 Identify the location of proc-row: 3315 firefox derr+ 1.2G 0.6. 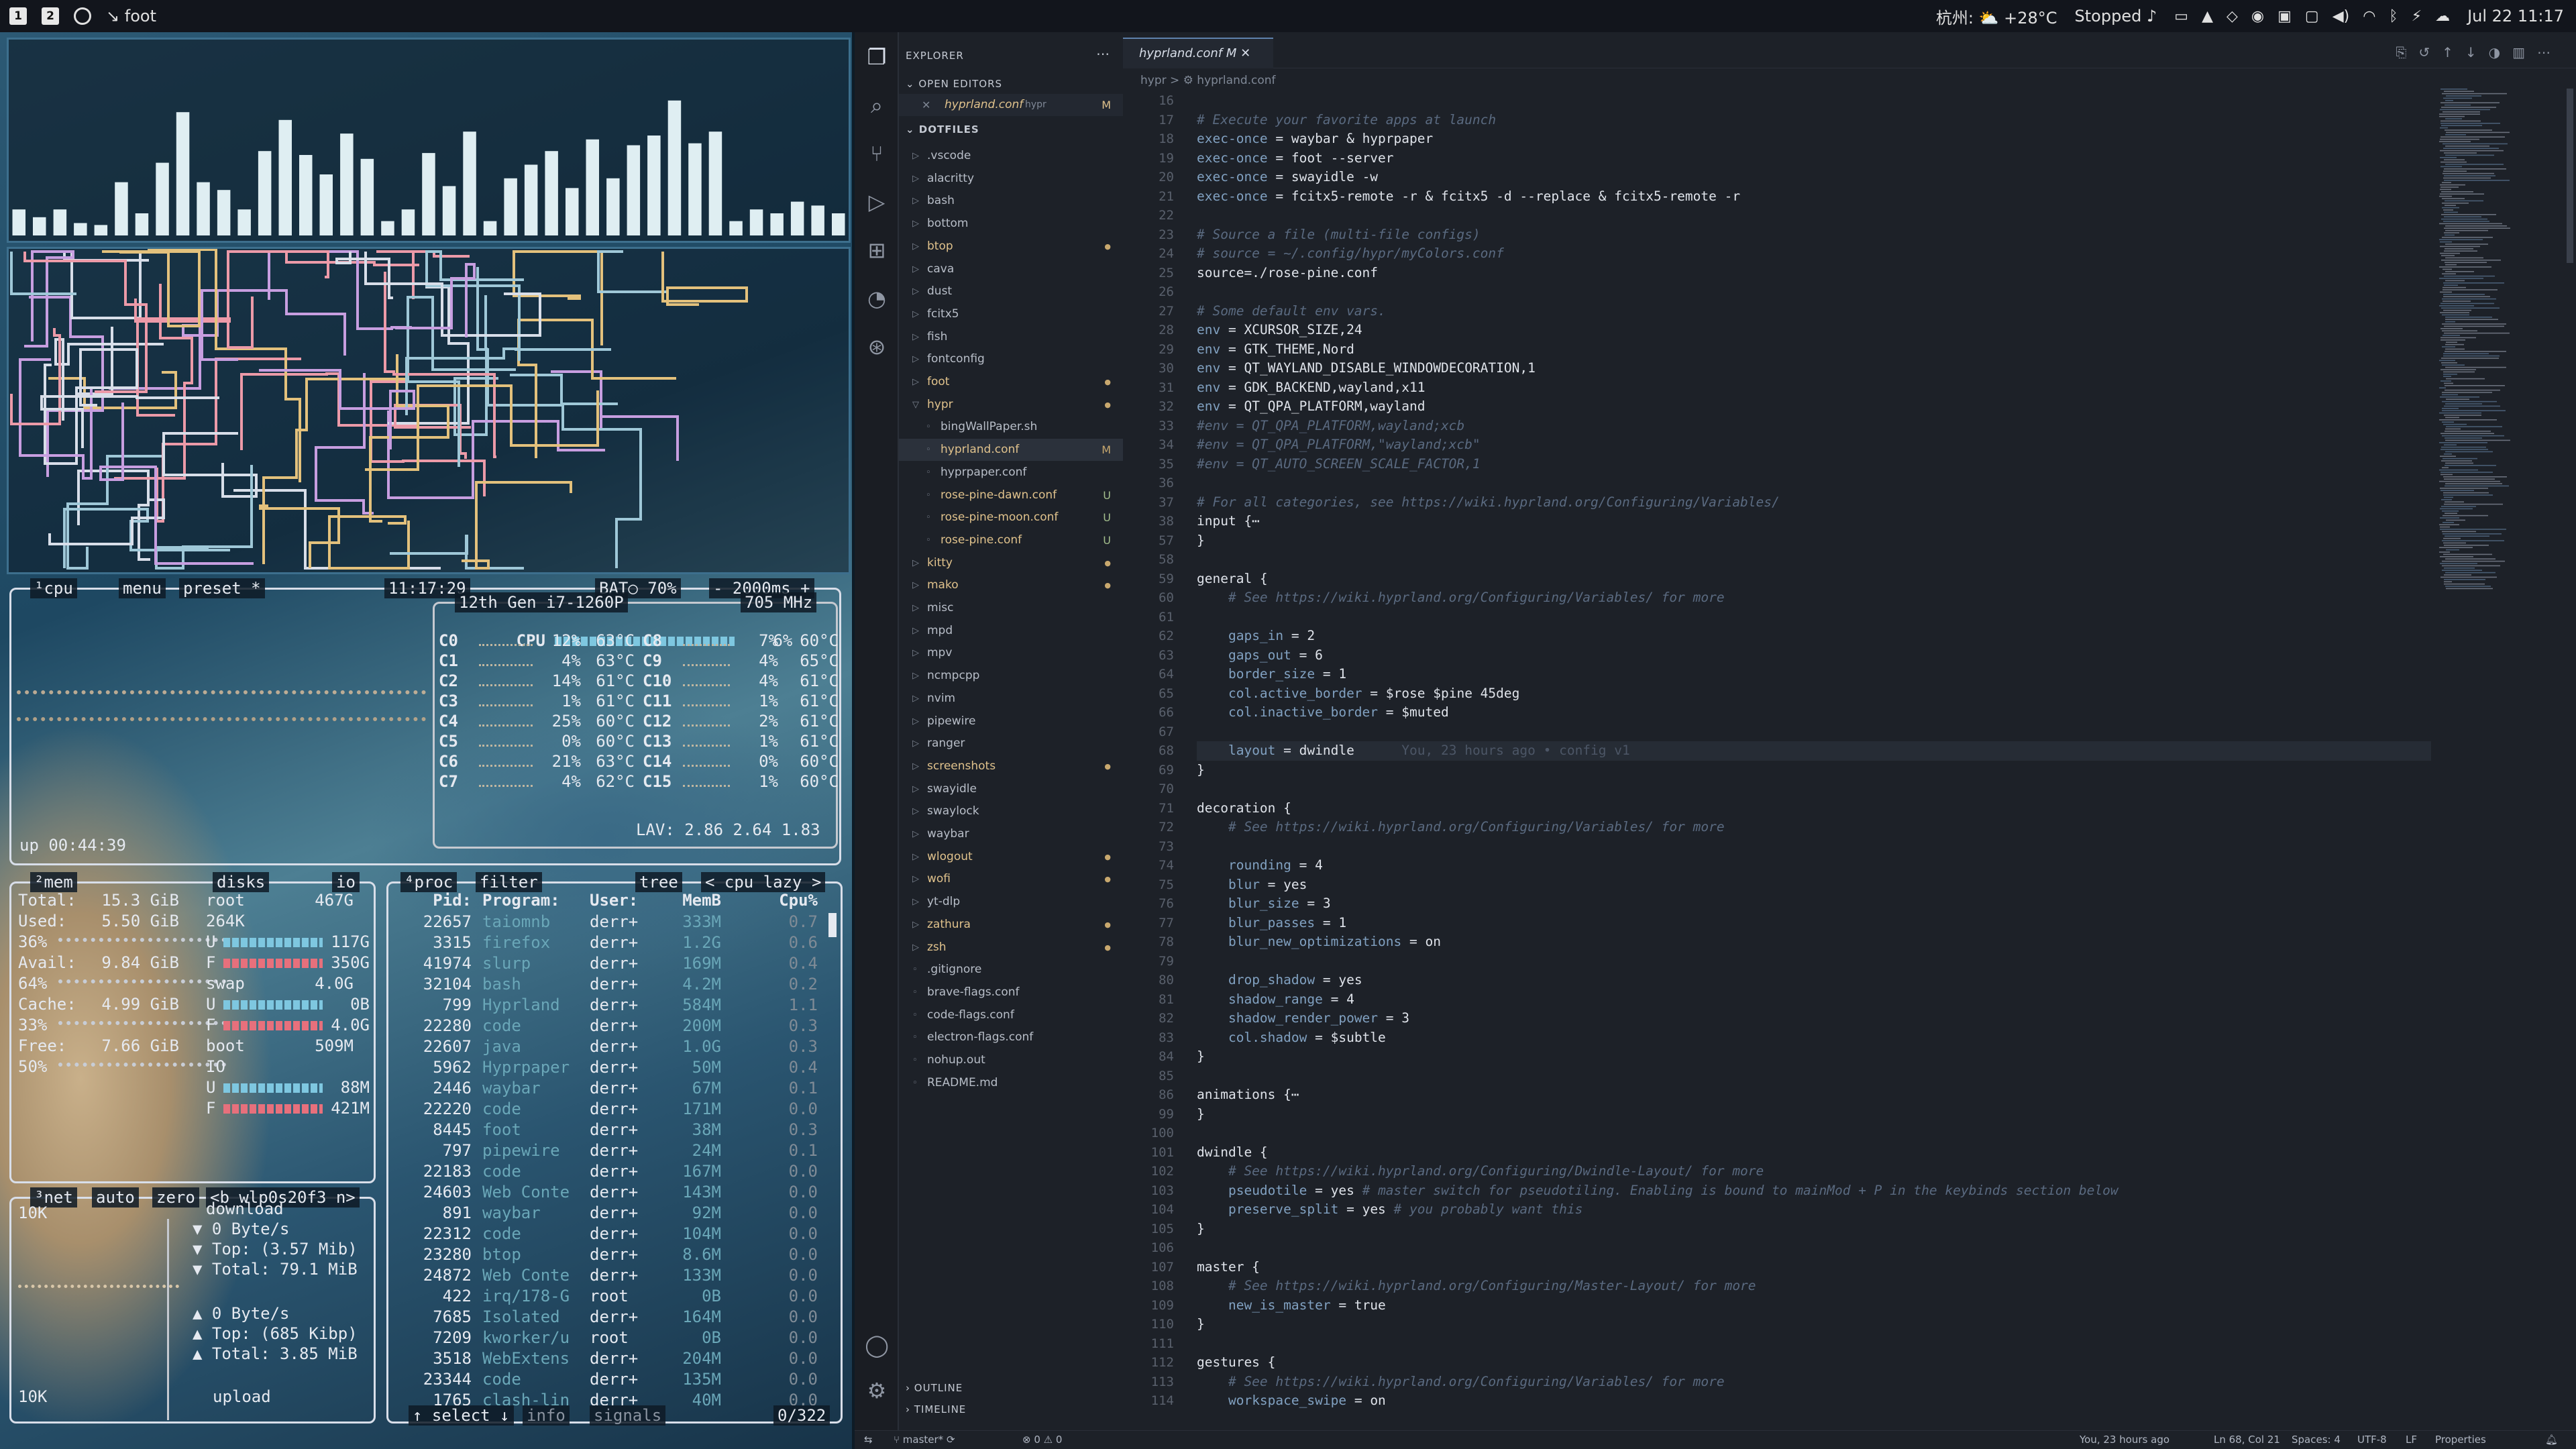
(609, 942).